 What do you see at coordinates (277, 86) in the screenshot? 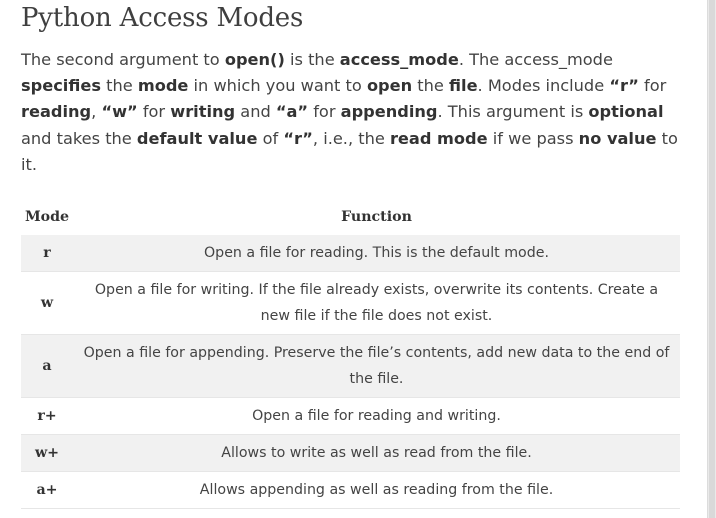
I see `intro-text: in which you want to` at bounding box center [277, 86].